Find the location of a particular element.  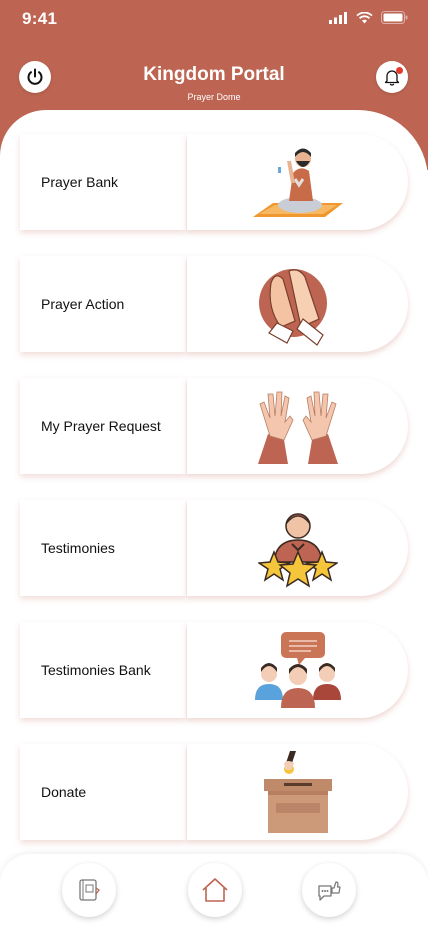

home-icon is located at coordinates (215, 890).